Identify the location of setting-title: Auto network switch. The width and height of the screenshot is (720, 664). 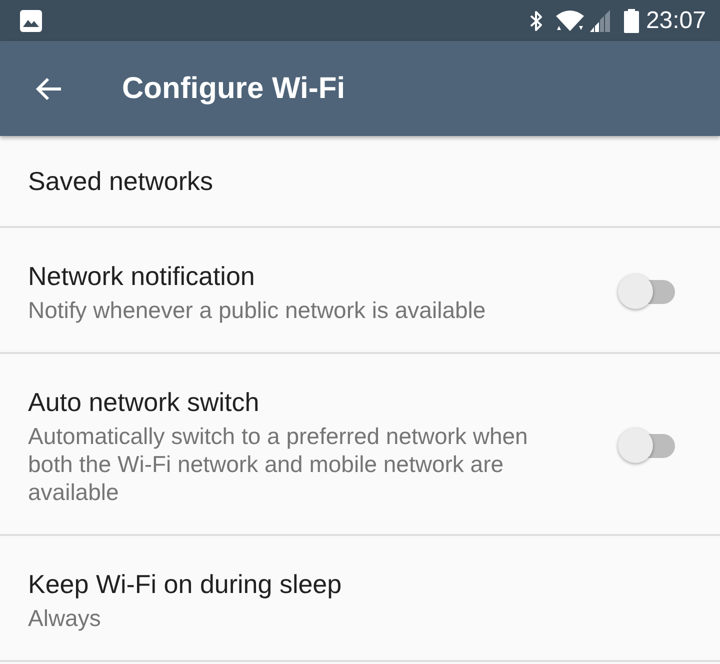
(293, 402).